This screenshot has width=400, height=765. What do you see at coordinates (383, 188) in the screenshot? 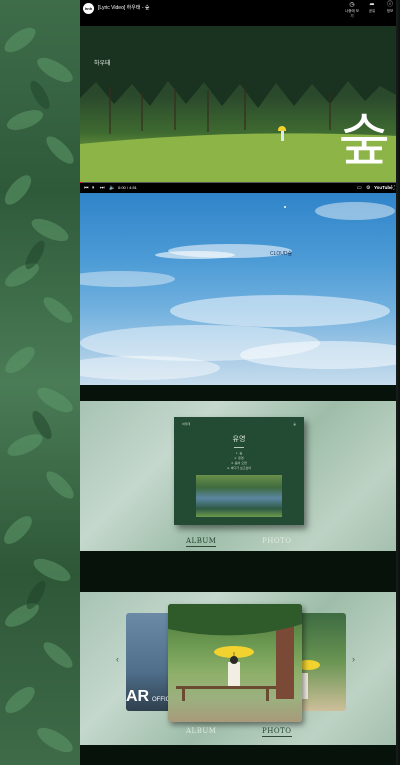
I see `youtube-logo: YouTube` at bounding box center [383, 188].